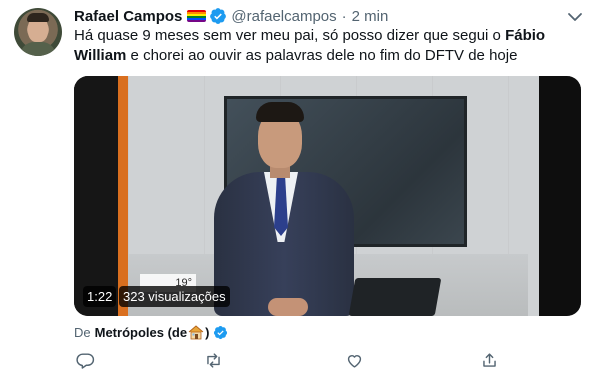  Describe the element at coordinates (560, 196) in the screenshot. I see `studio-dark-edge` at that location.